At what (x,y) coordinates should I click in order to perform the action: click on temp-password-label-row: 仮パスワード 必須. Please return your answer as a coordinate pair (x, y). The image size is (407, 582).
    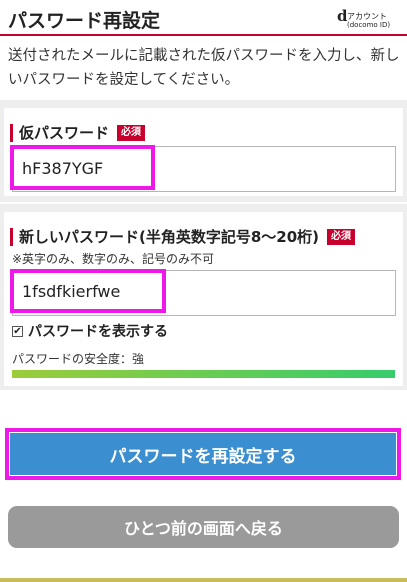
    Looking at the image, I should click on (78, 132).